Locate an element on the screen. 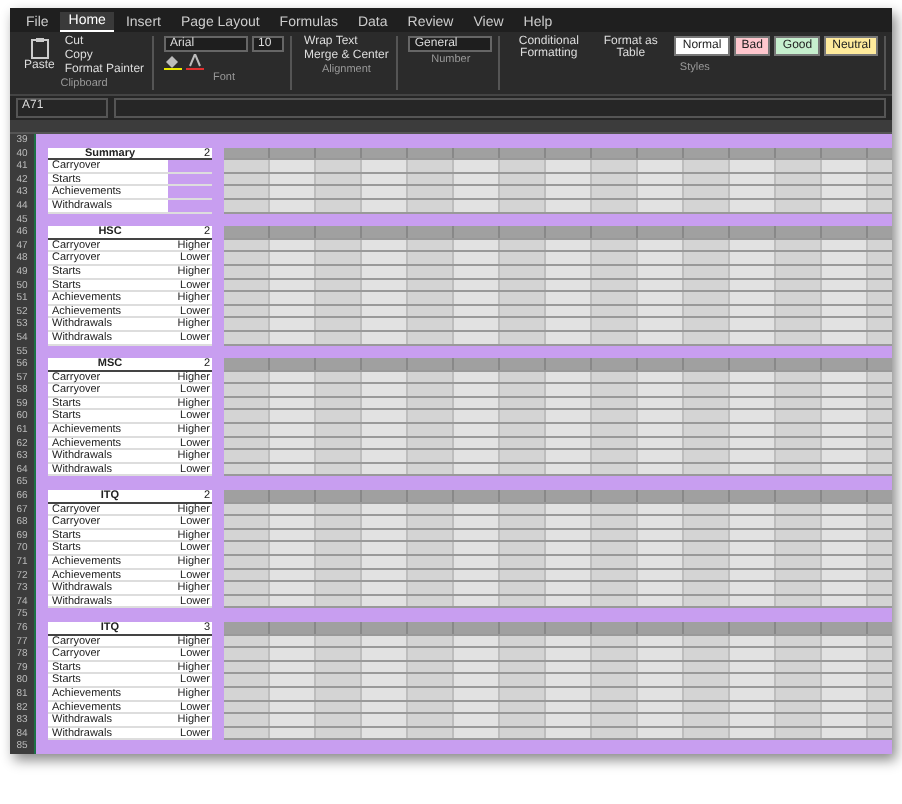 The height and width of the screenshot is (804, 902). clipboard-icon is located at coordinates (39, 48).